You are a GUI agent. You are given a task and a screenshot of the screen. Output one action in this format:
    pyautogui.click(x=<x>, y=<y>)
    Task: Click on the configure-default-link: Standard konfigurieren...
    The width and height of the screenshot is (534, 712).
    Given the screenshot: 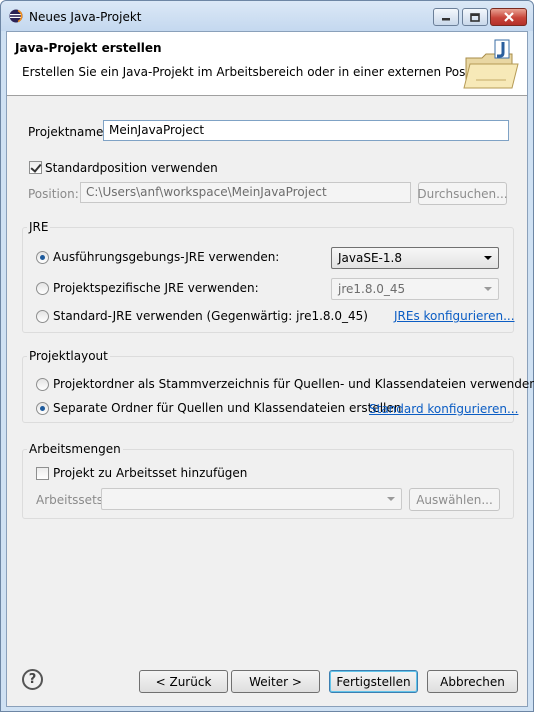 What is the action you would take?
    pyautogui.click(x=443, y=409)
    